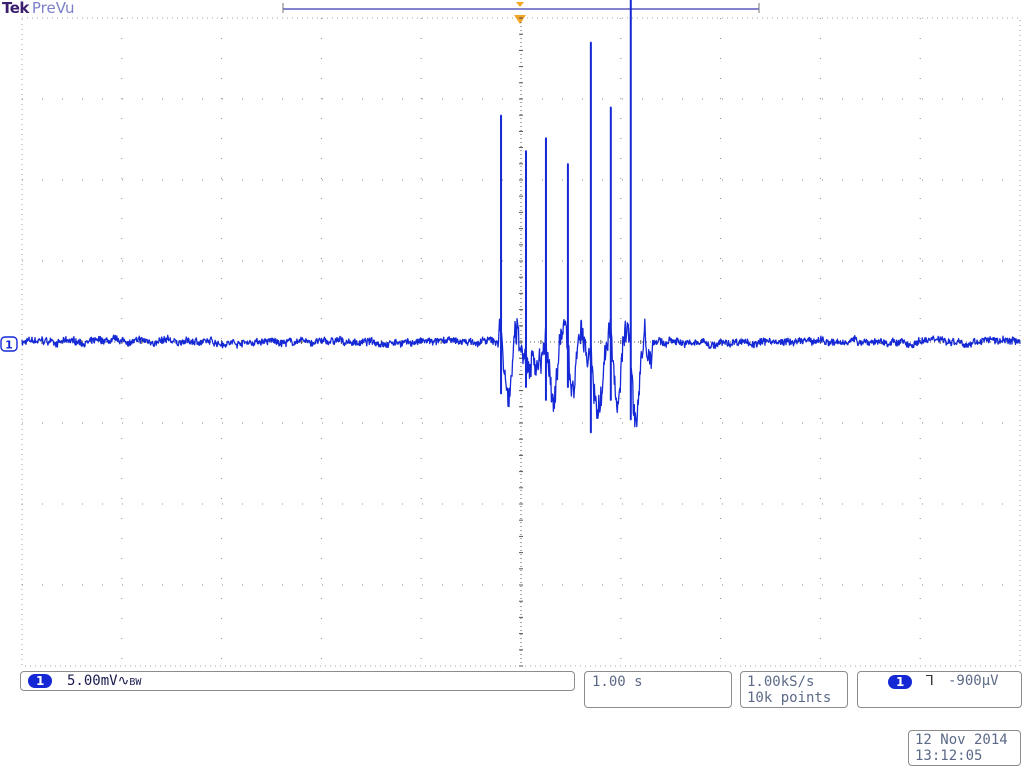  Describe the element at coordinates (520, 4) in the screenshot. I see `record-trigger-marker` at that location.